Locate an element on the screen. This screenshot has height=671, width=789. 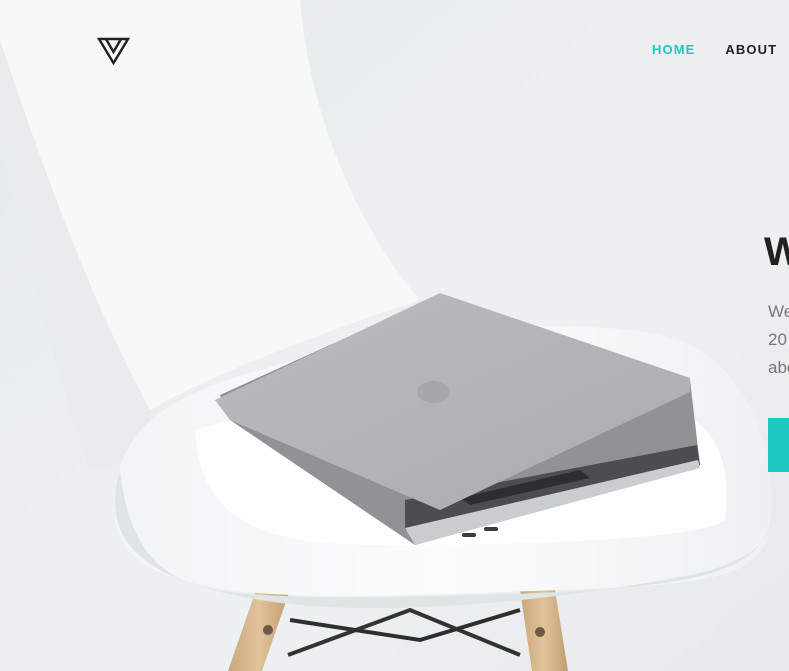
brand-logo is located at coordinates (114, 51).